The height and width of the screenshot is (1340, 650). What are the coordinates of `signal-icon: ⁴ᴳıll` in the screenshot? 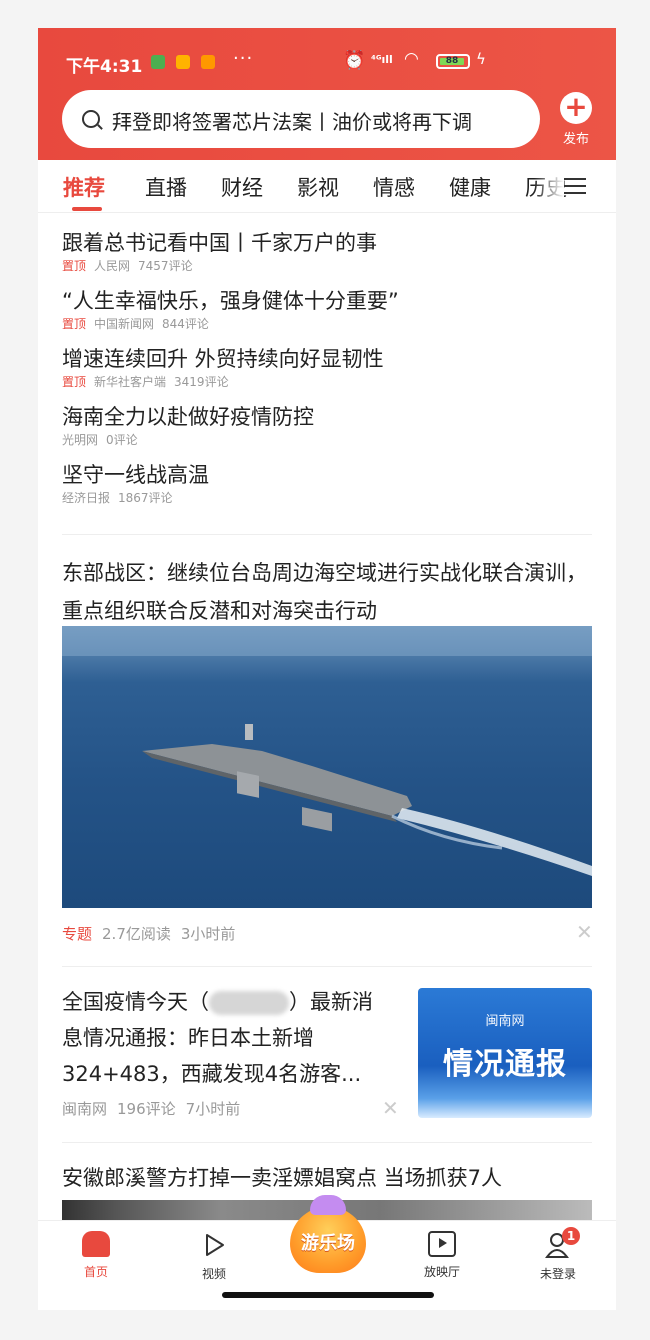 It's located at (382, 59).